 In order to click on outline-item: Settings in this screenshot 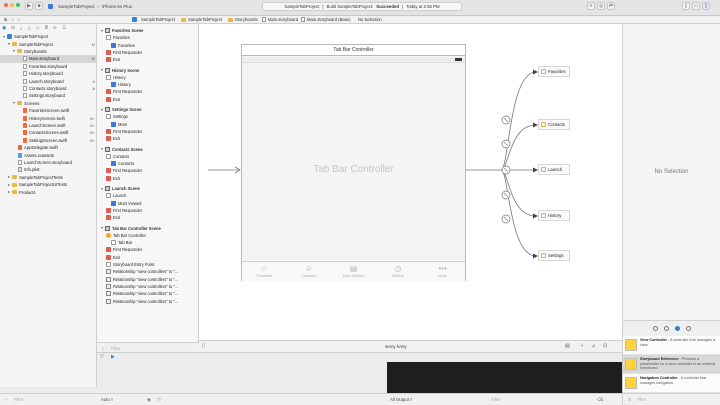, I will do `click(117, 116)`.